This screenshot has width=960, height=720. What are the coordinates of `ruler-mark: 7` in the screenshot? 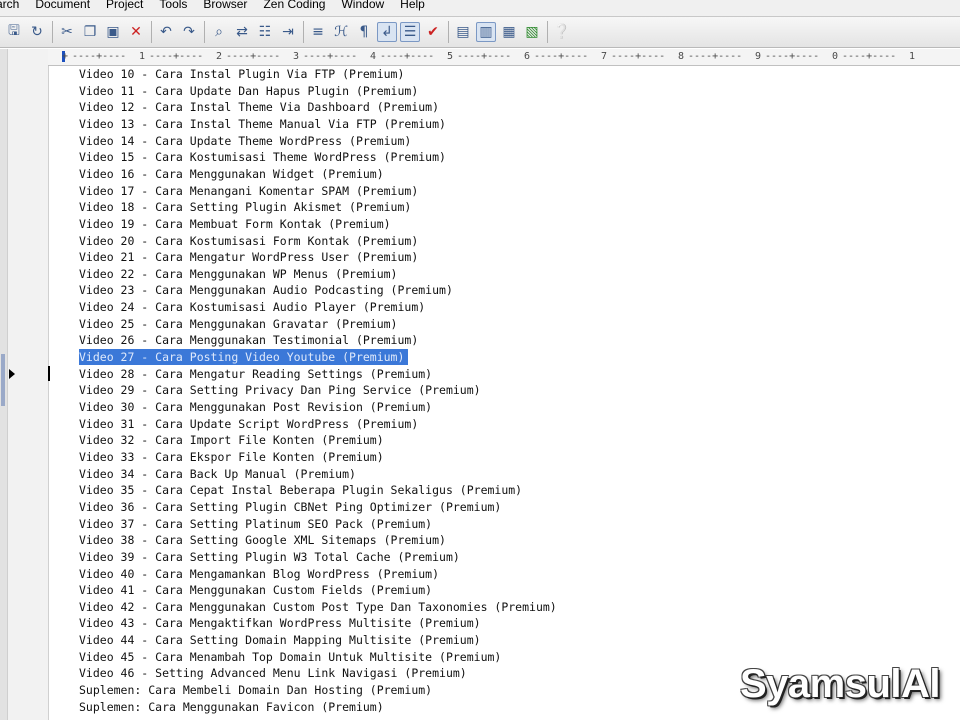 It's located at (604, 56).